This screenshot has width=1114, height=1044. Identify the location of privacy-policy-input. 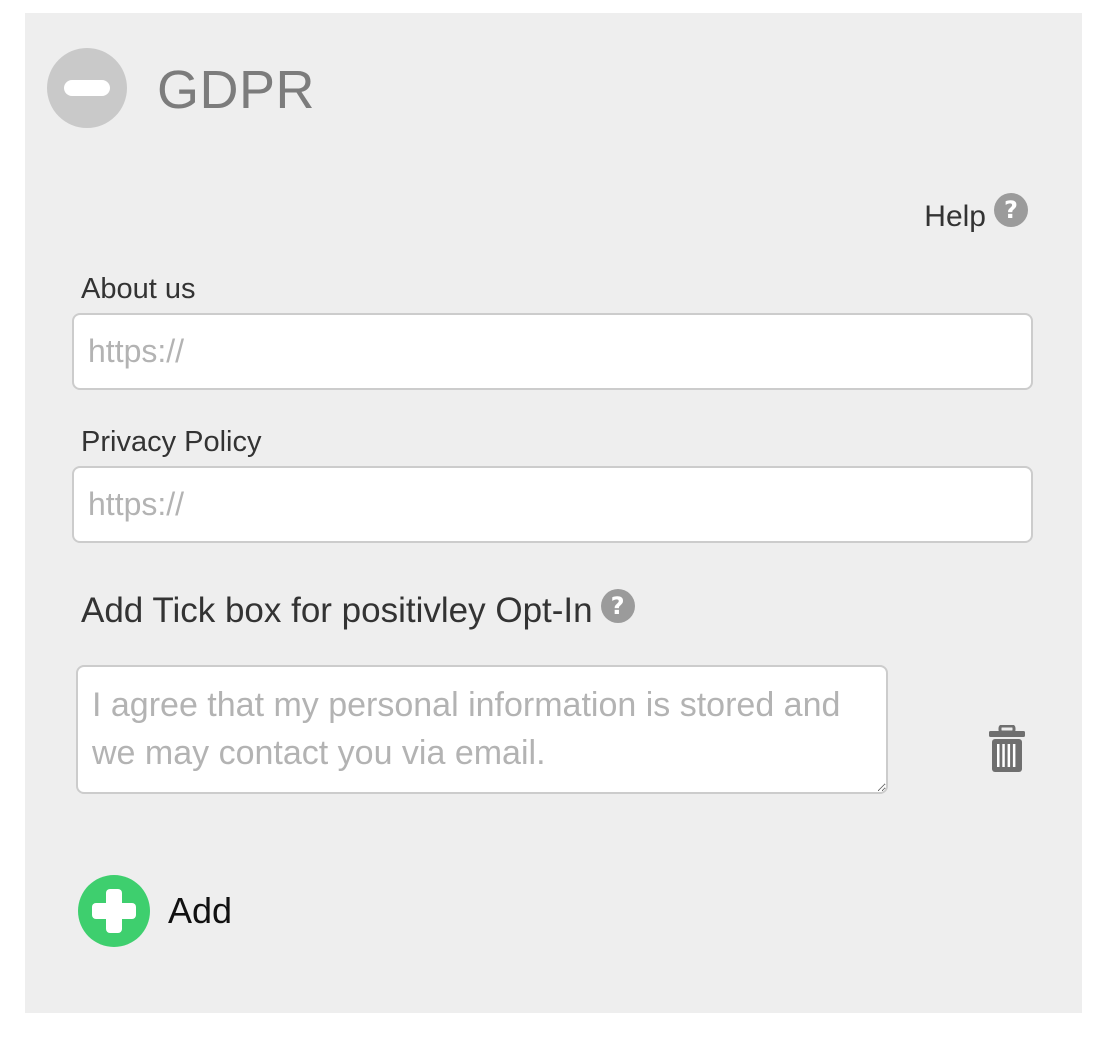
(552, 504).